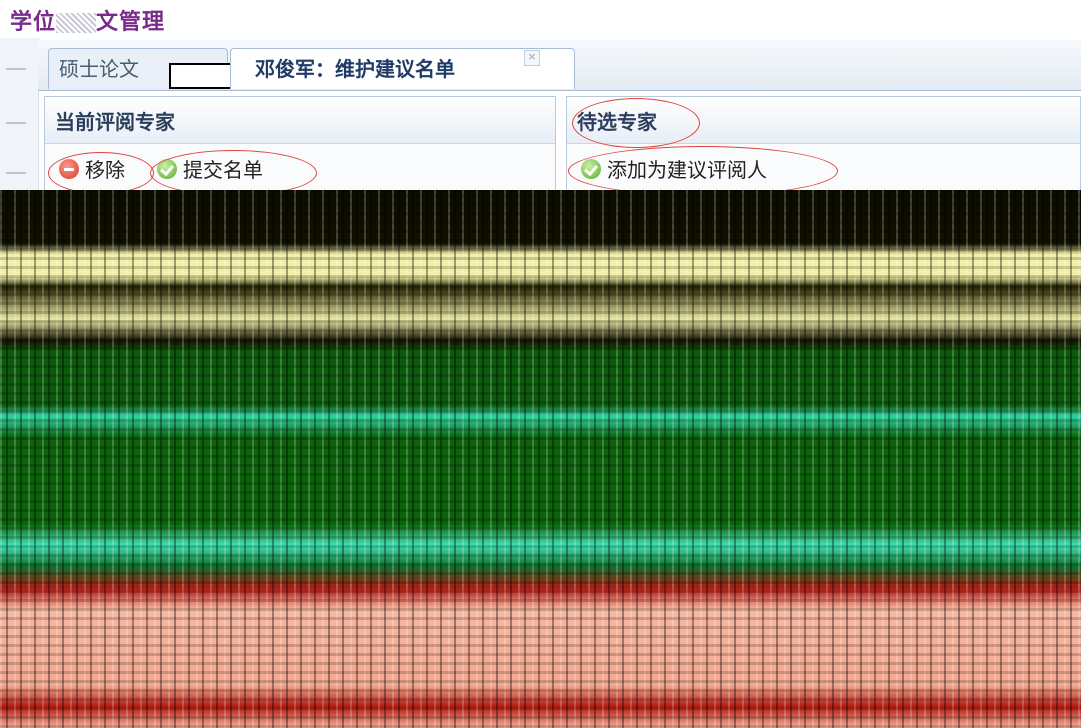 The width and height of the screenshot is (1081, 728). I want to click on app-title-part2: 文管理, so click(131, 22).